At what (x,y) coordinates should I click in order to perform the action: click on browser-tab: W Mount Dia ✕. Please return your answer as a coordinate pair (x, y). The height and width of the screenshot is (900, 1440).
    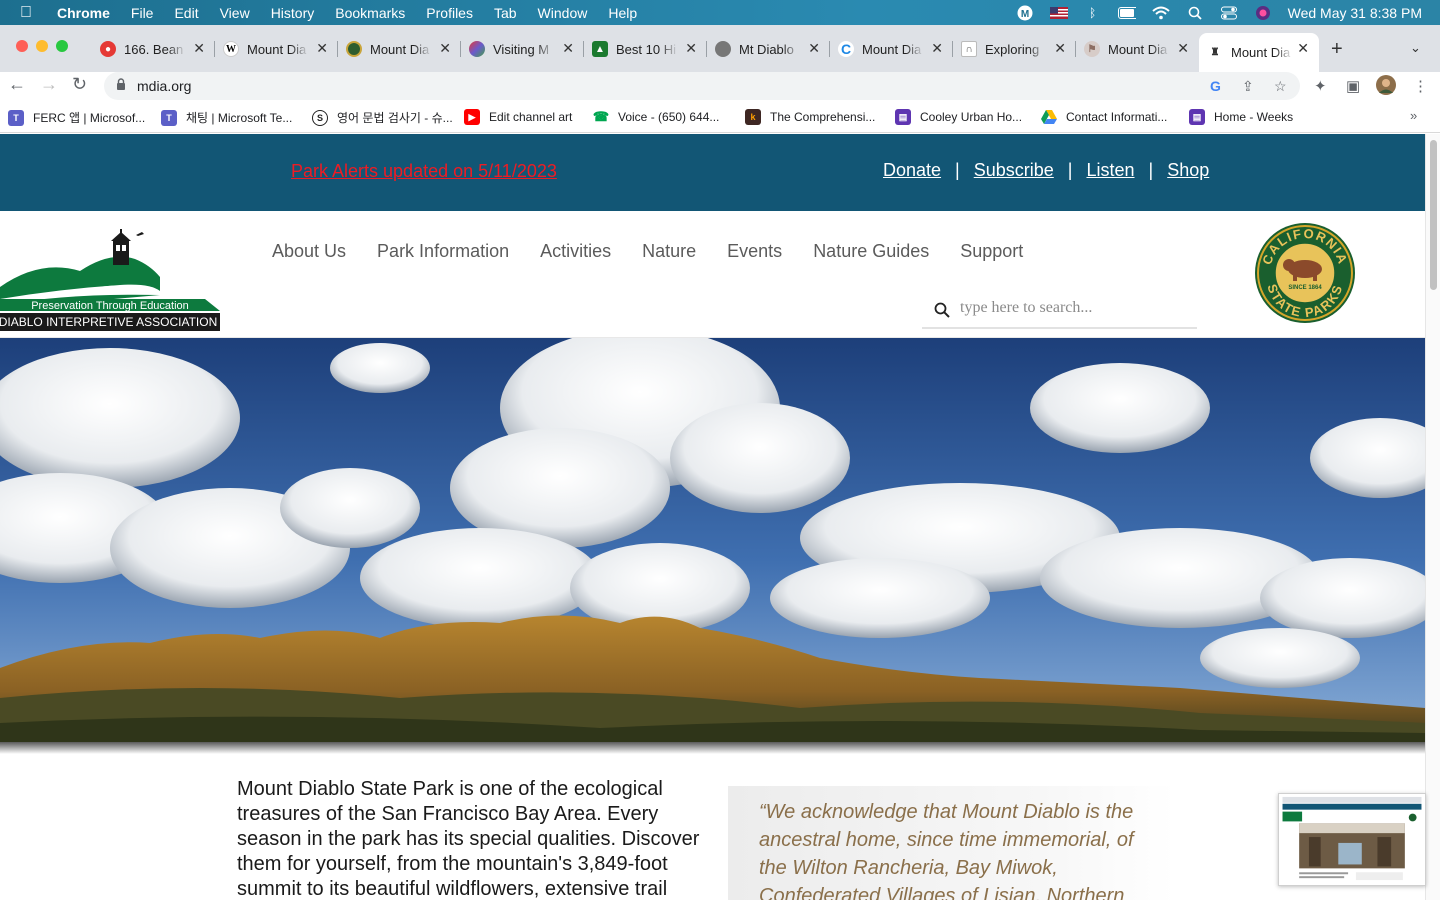
    Looking at the image, I should click on (276, 49).